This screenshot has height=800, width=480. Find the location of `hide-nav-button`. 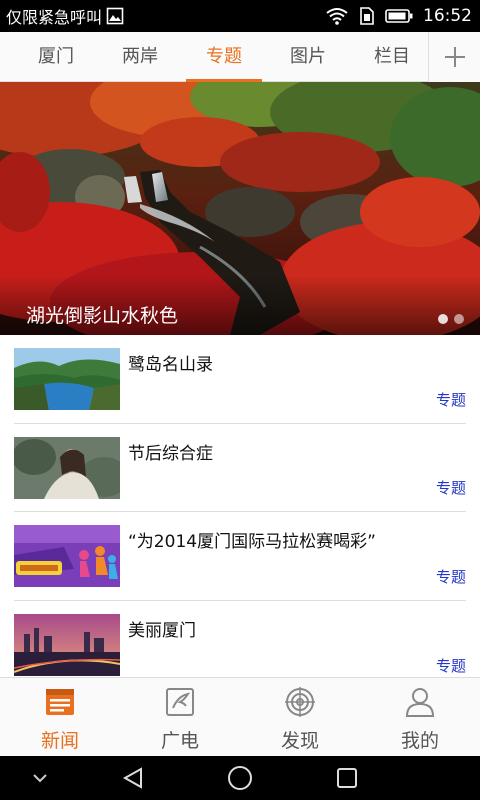

hide-nav-button is located at coordinates (40, 778).